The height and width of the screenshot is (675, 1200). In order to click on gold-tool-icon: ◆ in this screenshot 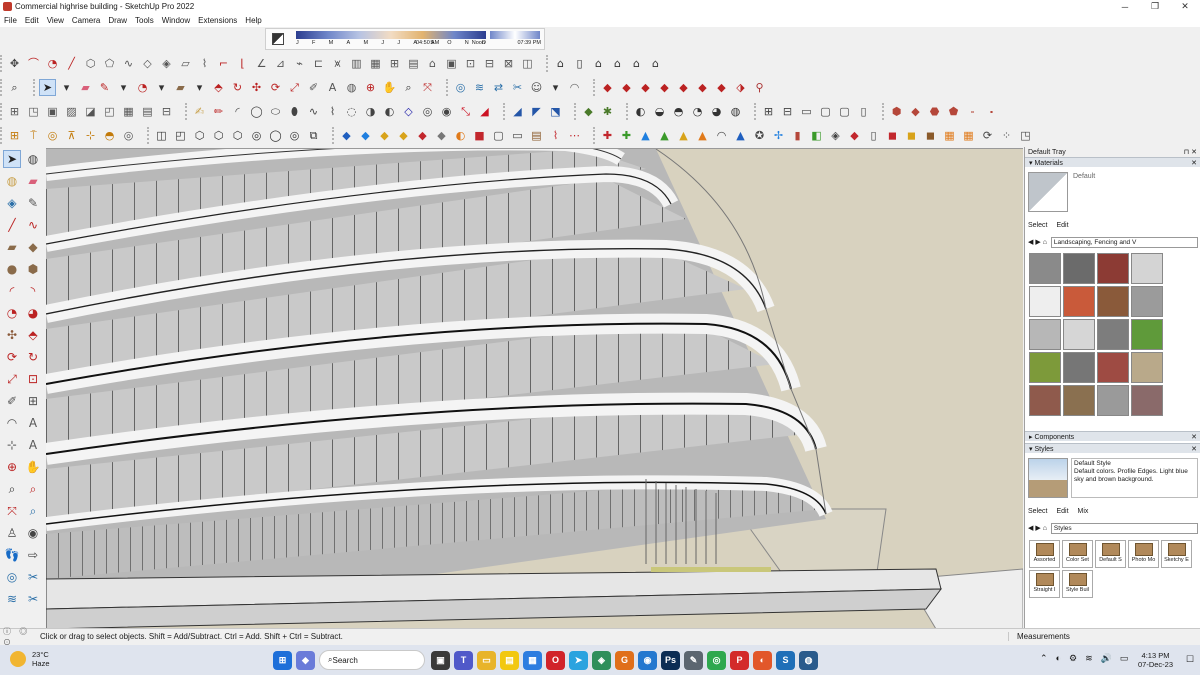, I will do `click(384, 135)`.